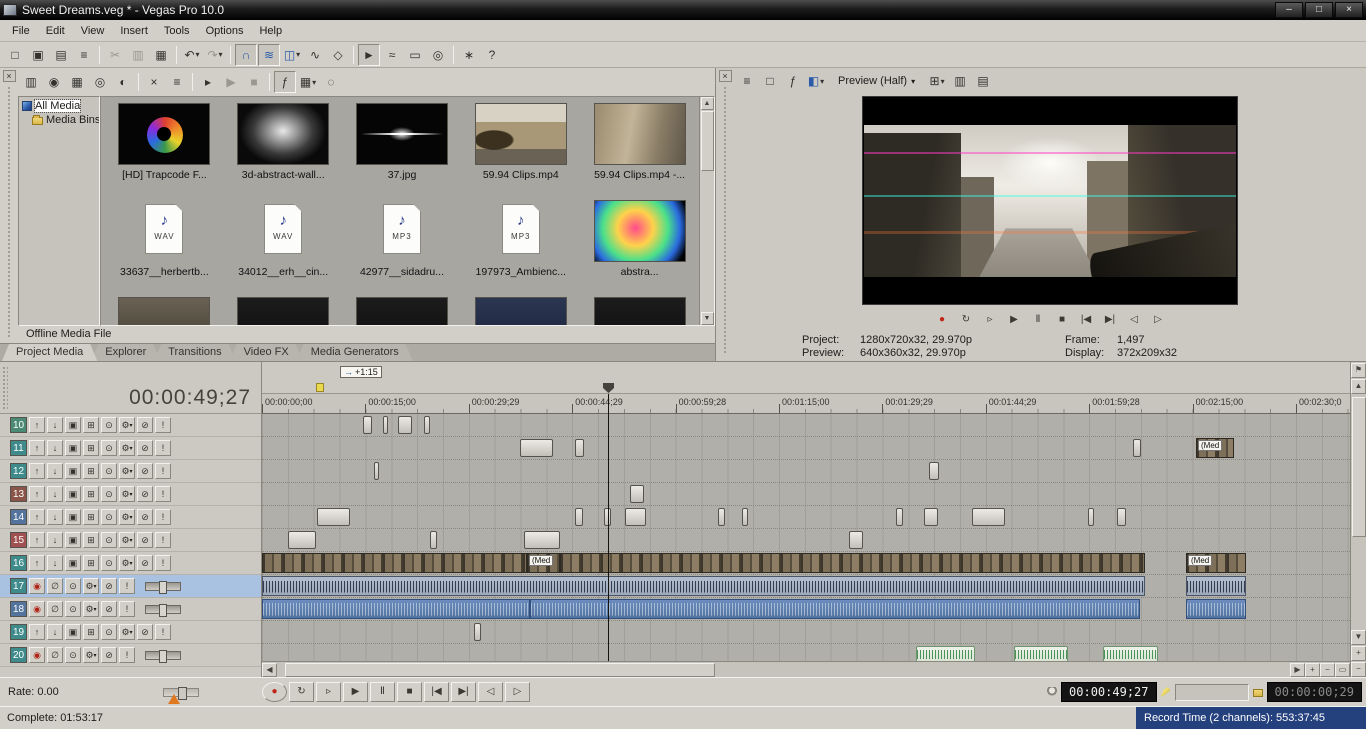 The width and height of the screenshot is (1366, 729). Describe the element at coordinates (73, 471) in the screenshot. I see `track-track-motion-button: ▣` at that location.